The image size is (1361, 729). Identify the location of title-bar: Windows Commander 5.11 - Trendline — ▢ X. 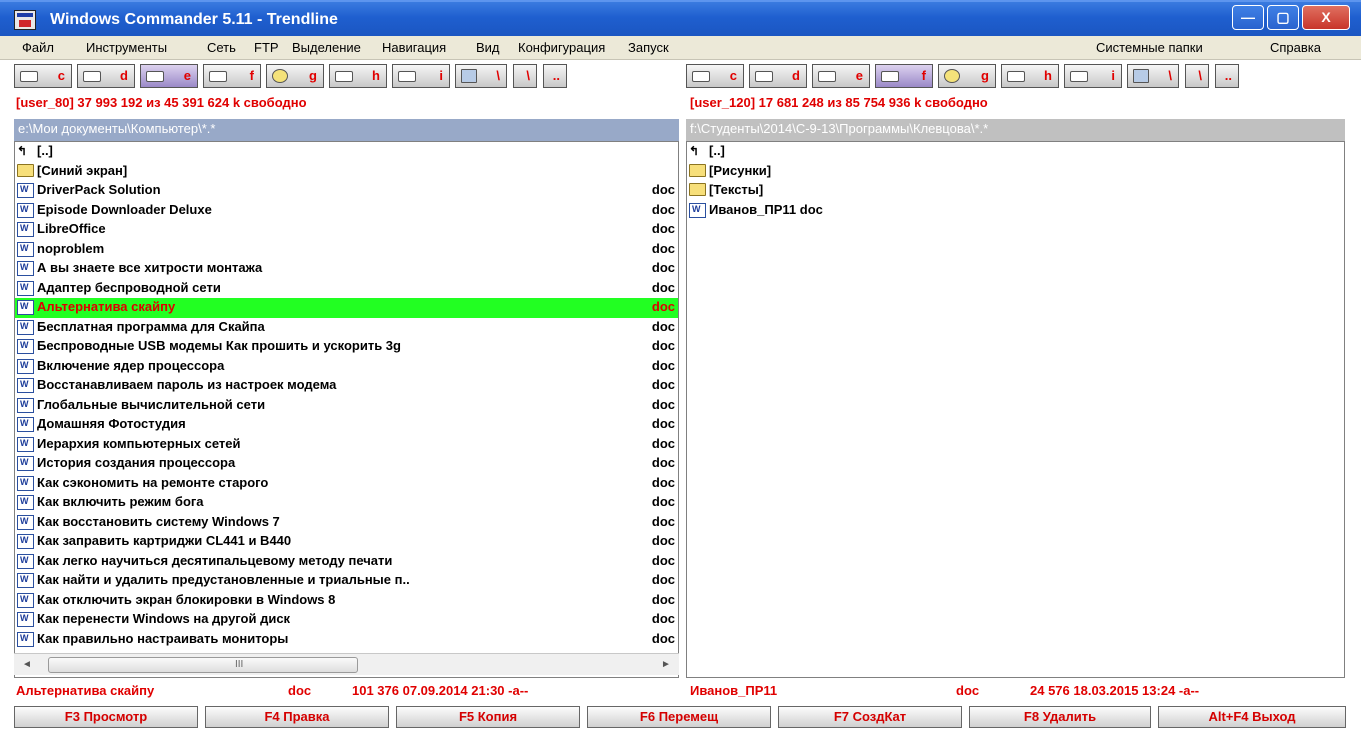
(680, 18).